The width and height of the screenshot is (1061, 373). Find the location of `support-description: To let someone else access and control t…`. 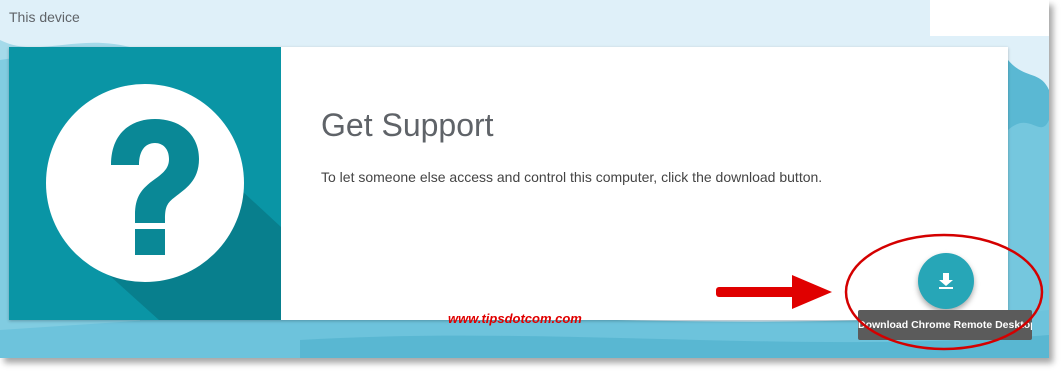

support-description: To let someone else access and control t… is located at coordinates (572, 177).